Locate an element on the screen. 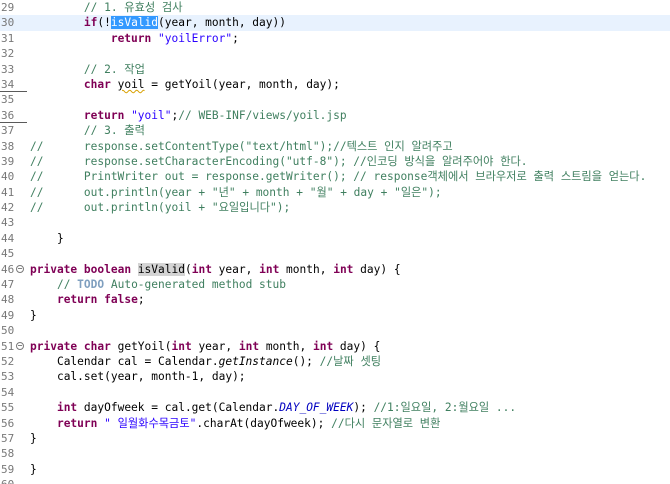 The height and width of the screenshot is (484, 670). code-text: return false; is located at coordinates (87, 299).